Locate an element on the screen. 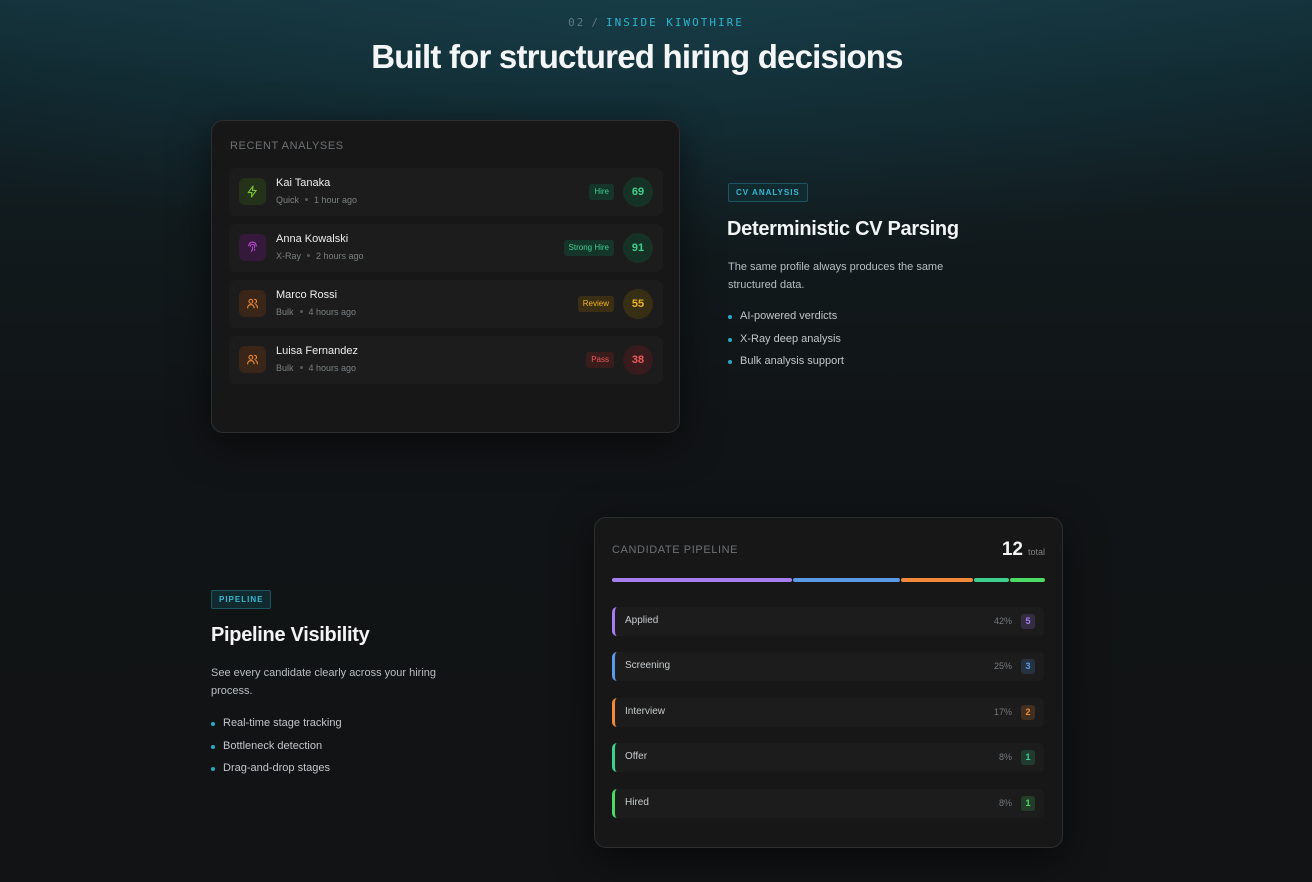 Image resolution: width=1312 pixels, height=882 pixels. candidate-name: Luisa Fernandez is located at coordinates (317, 351).